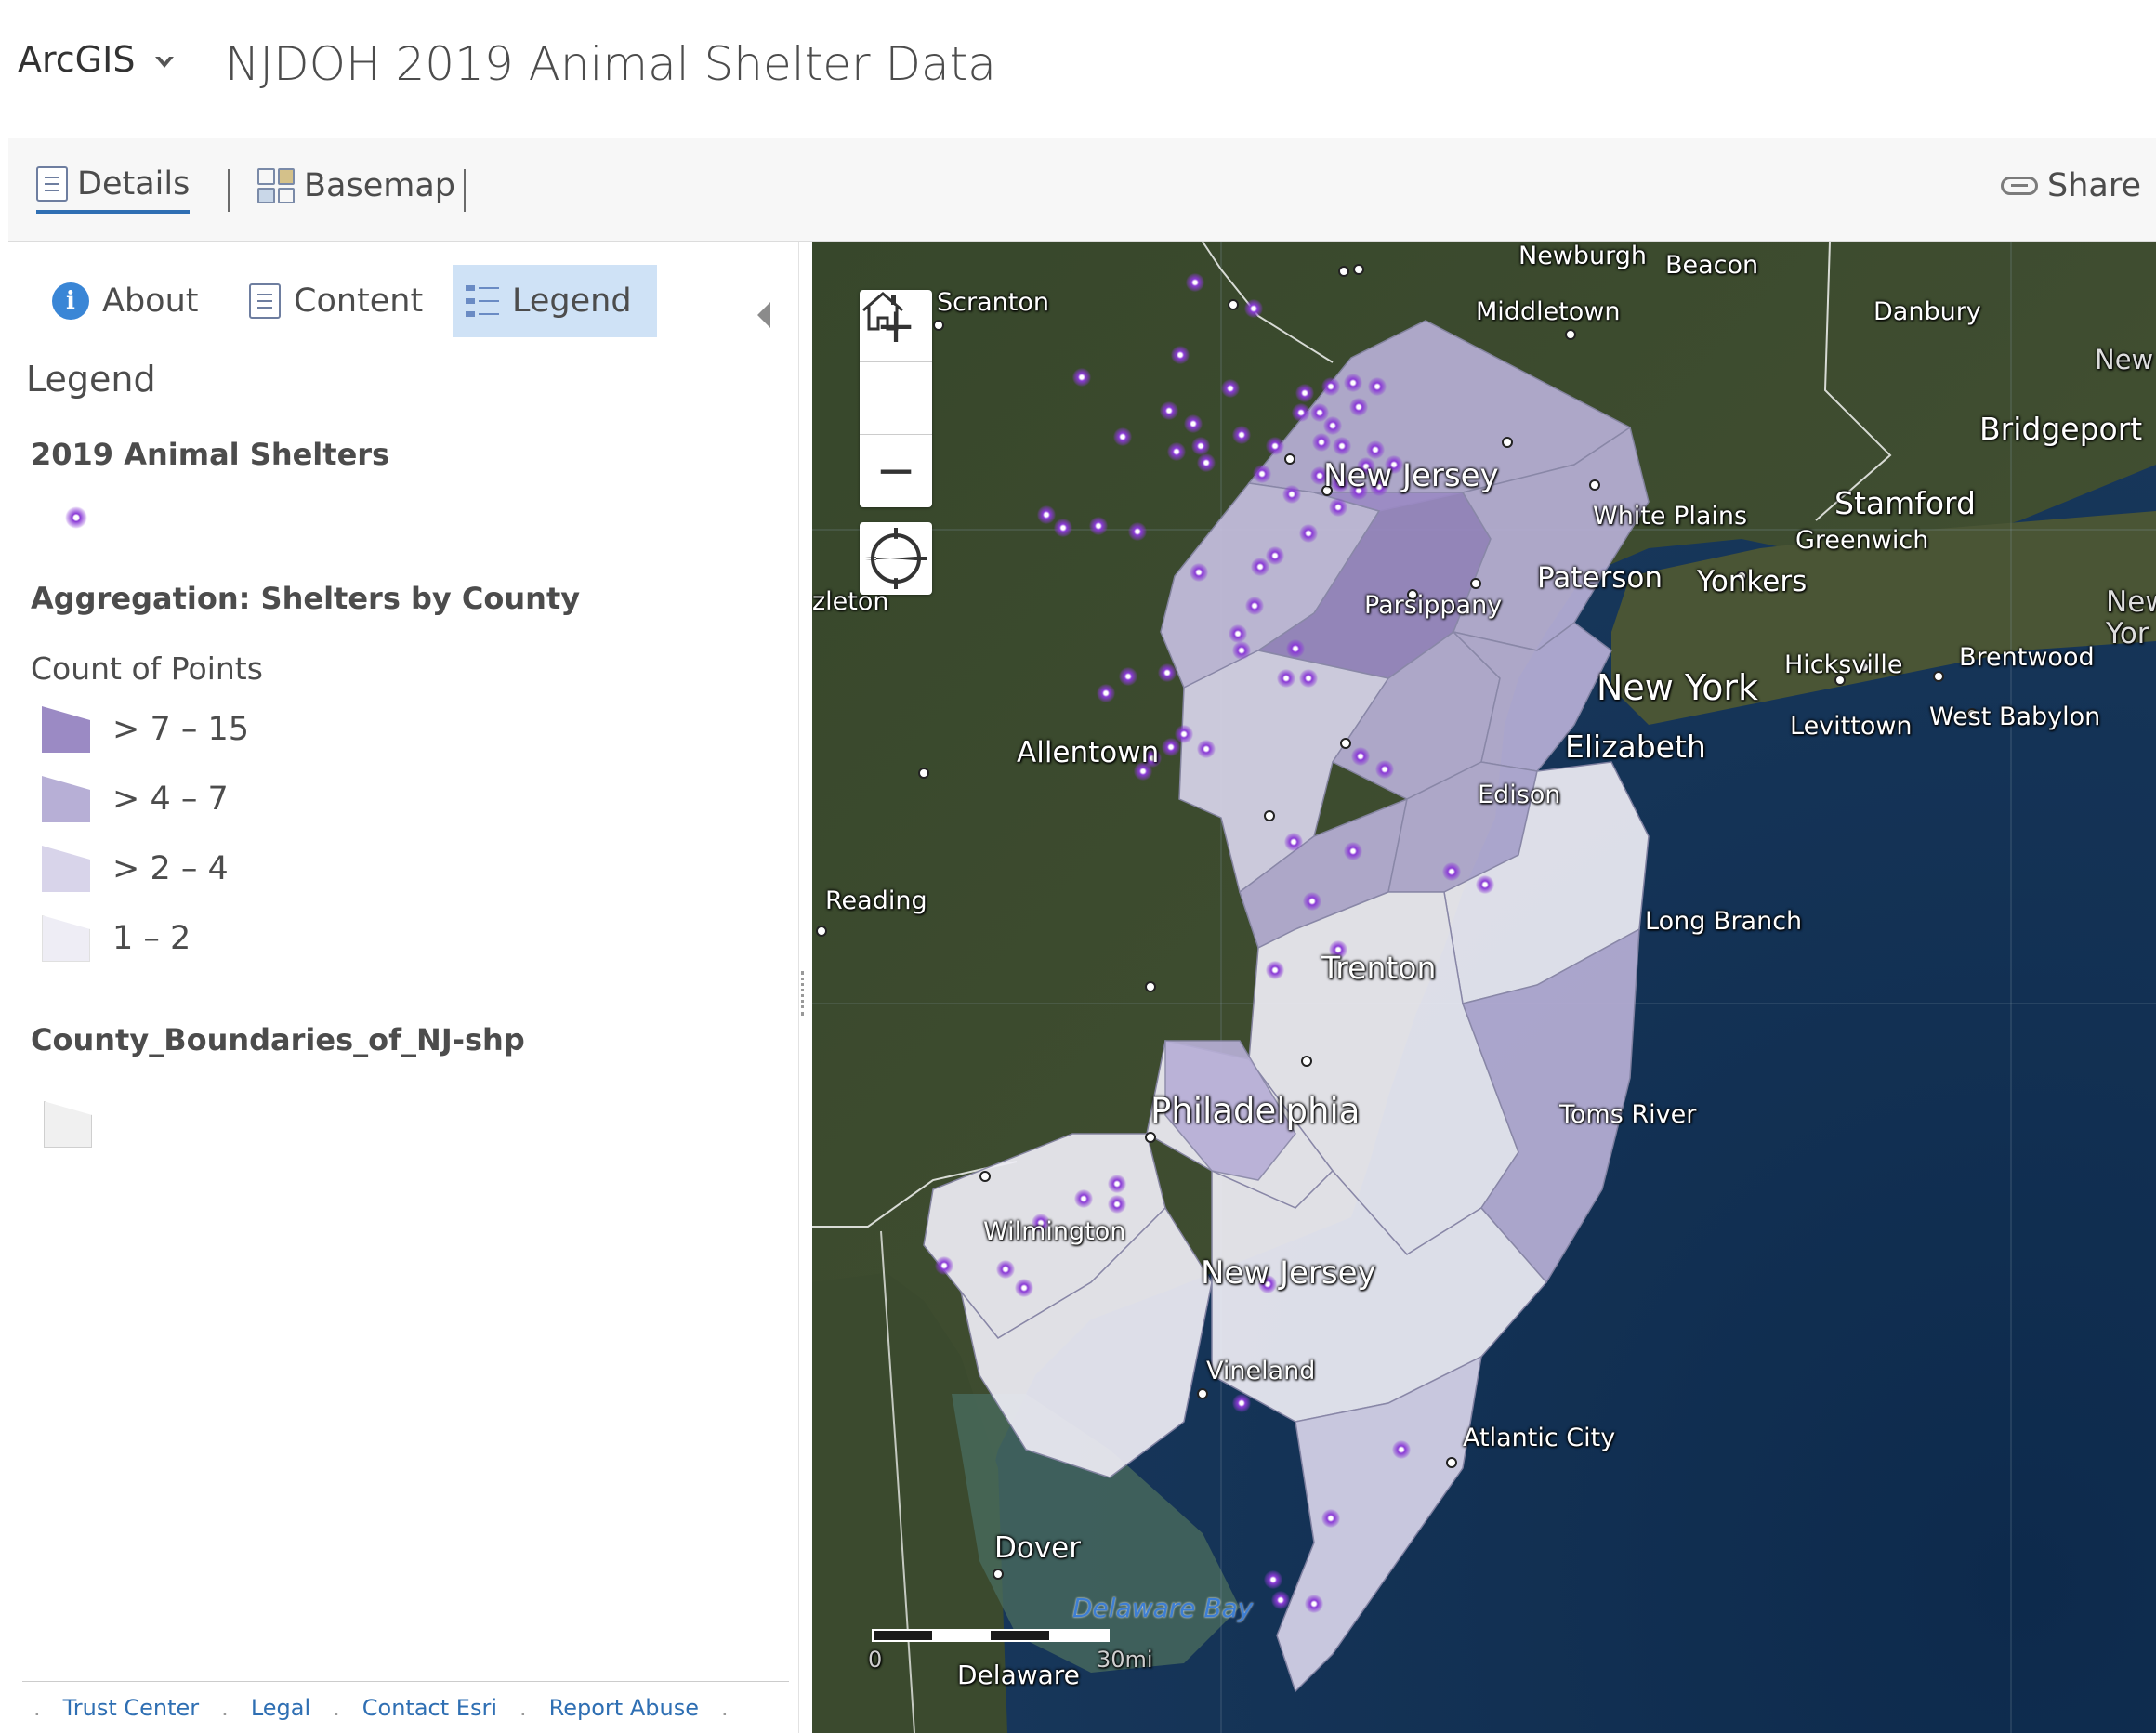 This screenshot has width=2156, height=1733. I want to click on details-button: Details, so click(114, 186).